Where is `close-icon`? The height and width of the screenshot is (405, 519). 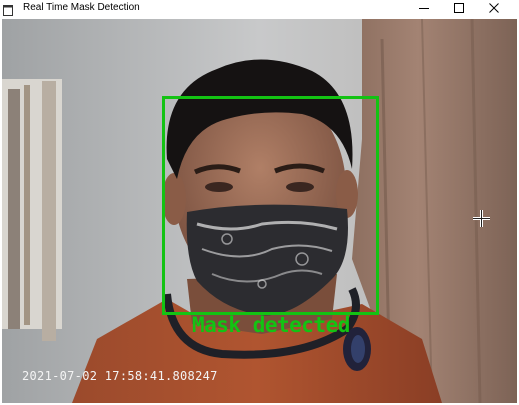
close-icon is located at coordinates (494, 8).